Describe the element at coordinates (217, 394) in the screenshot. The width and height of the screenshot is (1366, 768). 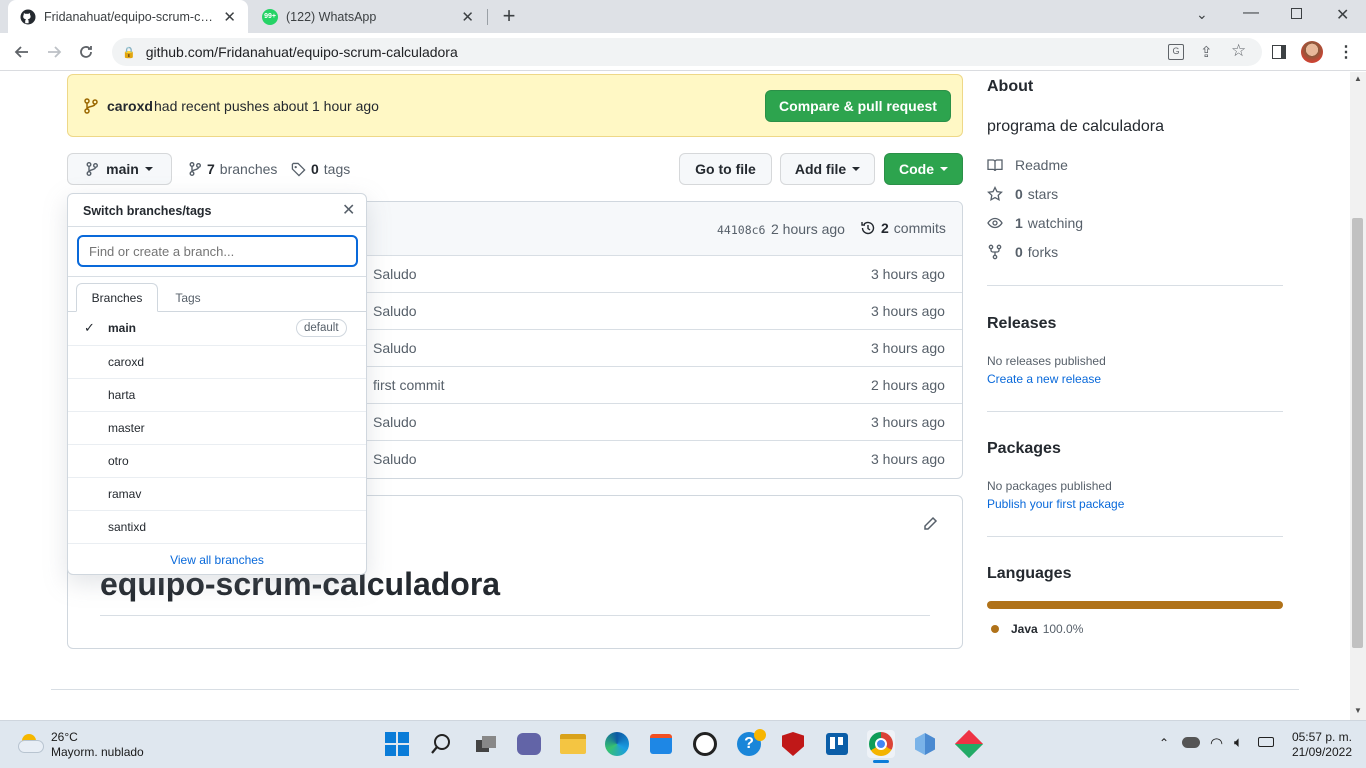
I see `branch-item: harta` at that location.